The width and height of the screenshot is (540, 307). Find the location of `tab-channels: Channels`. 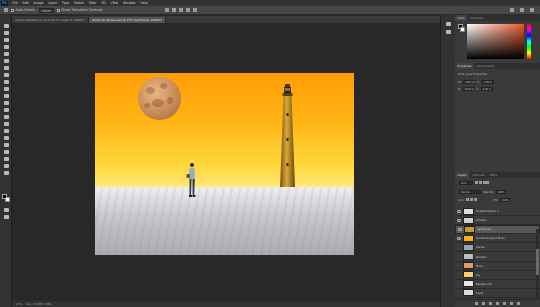

tab-channels: Channels is located at coordinates (478, 175).